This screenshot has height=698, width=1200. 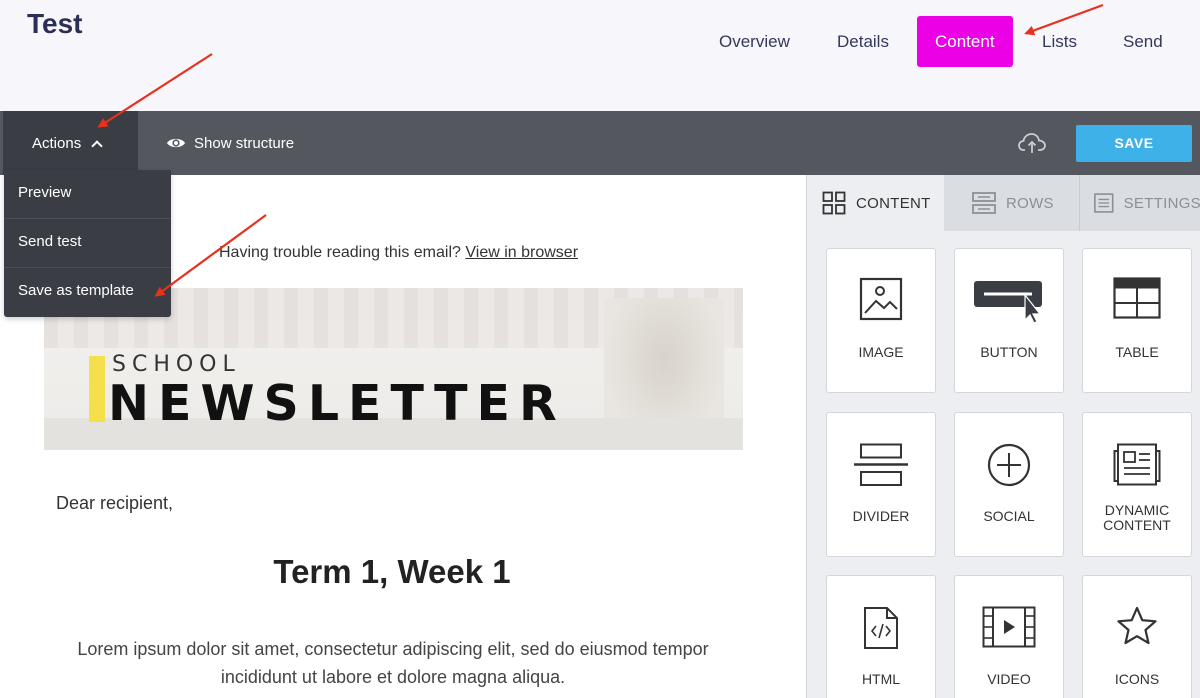 I want to click on show-structure-button: Show structure, so click(x=230, y=143).